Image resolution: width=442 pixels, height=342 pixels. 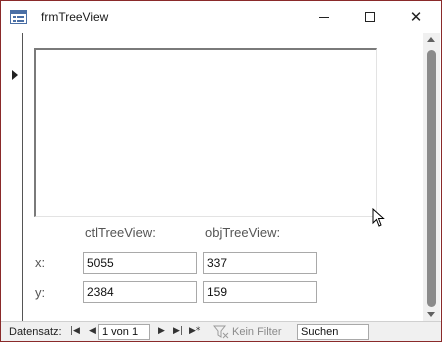 I want to click on obj-y-field: 159, so click(x=260, y=292).